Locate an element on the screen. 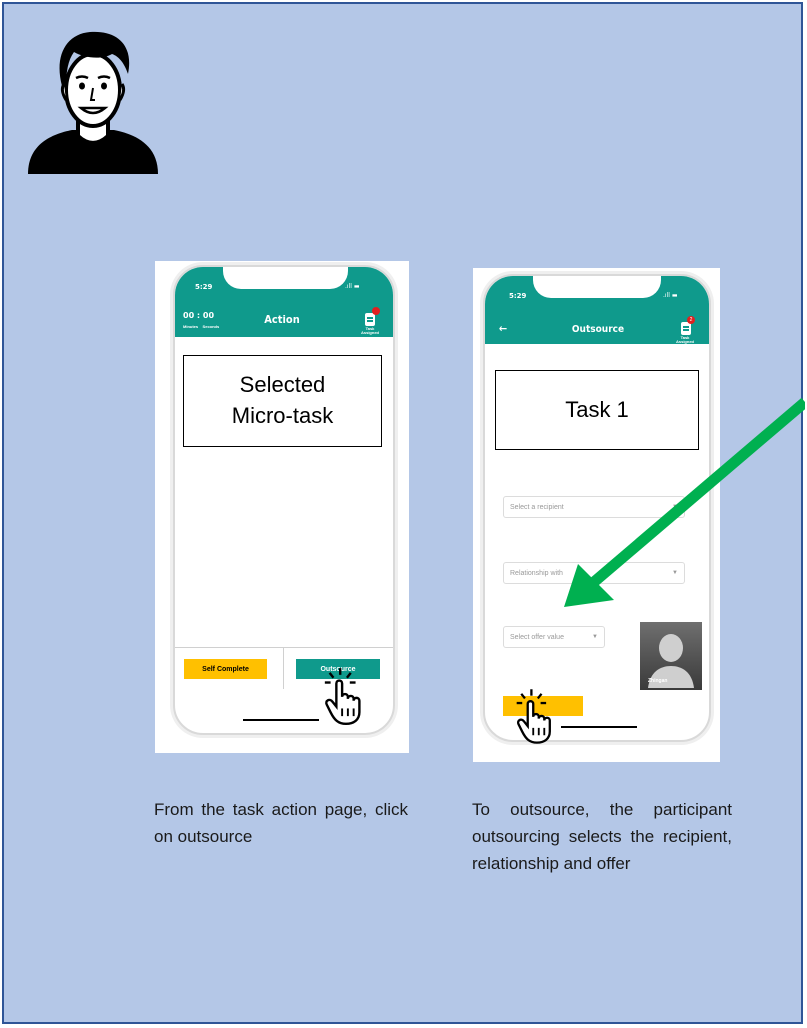 The image size is (807, 1028). person-avatar-icon is located at coordinates (93, 102).